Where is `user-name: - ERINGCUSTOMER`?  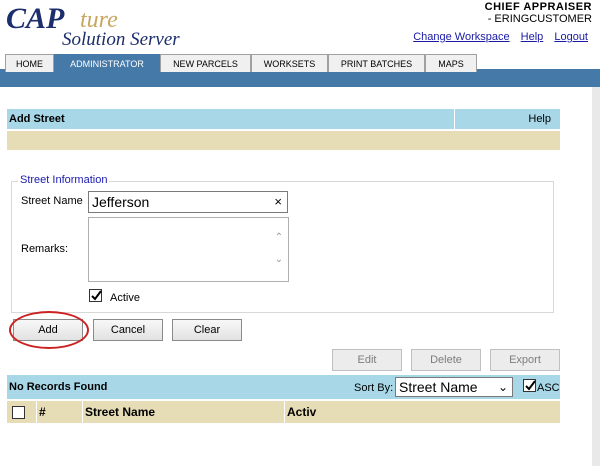
user-name: - ERINGCUSTOMER is located at coordinates (539, 19).